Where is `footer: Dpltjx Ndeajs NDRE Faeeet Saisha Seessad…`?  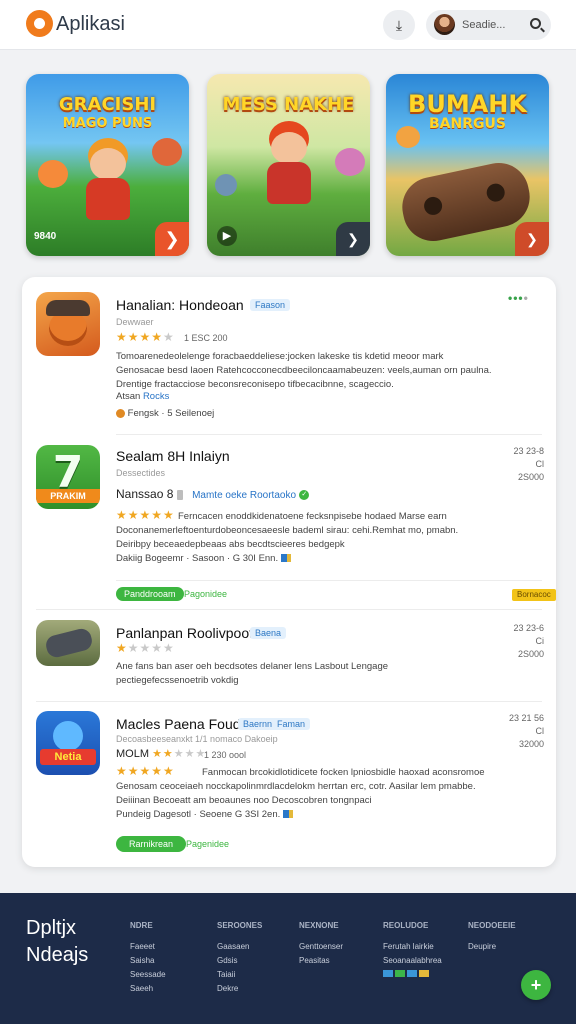 footer: Dpltjx Ndeajs NDRE Faeeet Saisha Seessad… is located at coordinates (288, 958).